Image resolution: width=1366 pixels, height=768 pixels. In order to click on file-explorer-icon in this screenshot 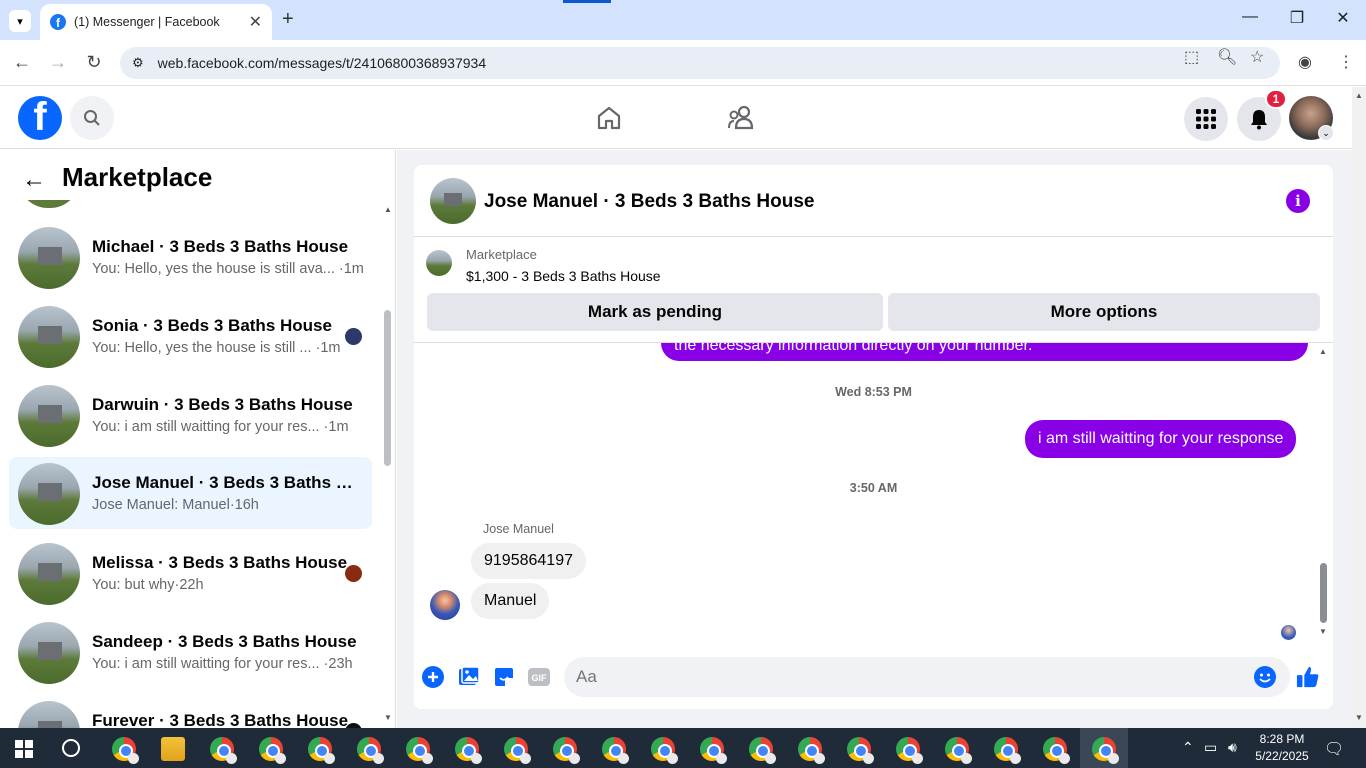, I will do `click(173, 749)`.